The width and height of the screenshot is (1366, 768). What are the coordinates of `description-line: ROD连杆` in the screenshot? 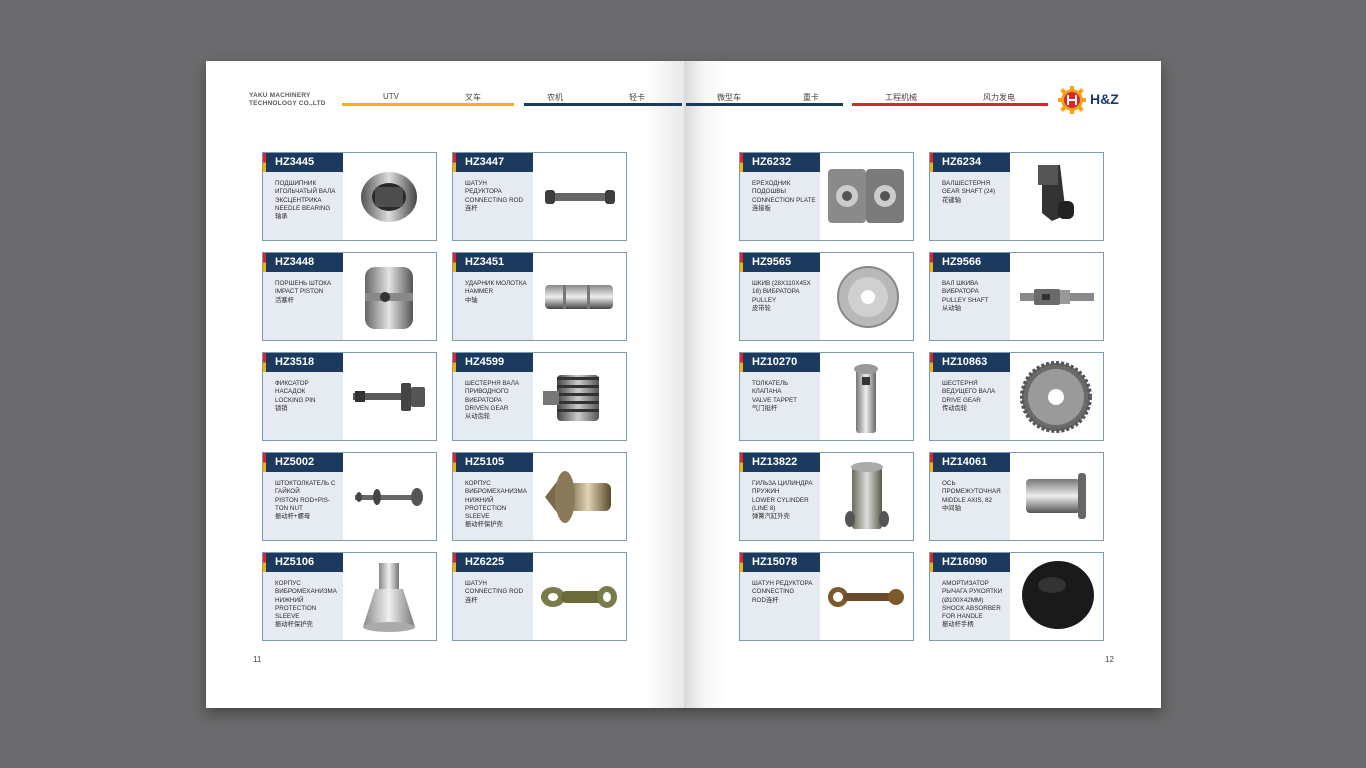 It's located at (765, 600).